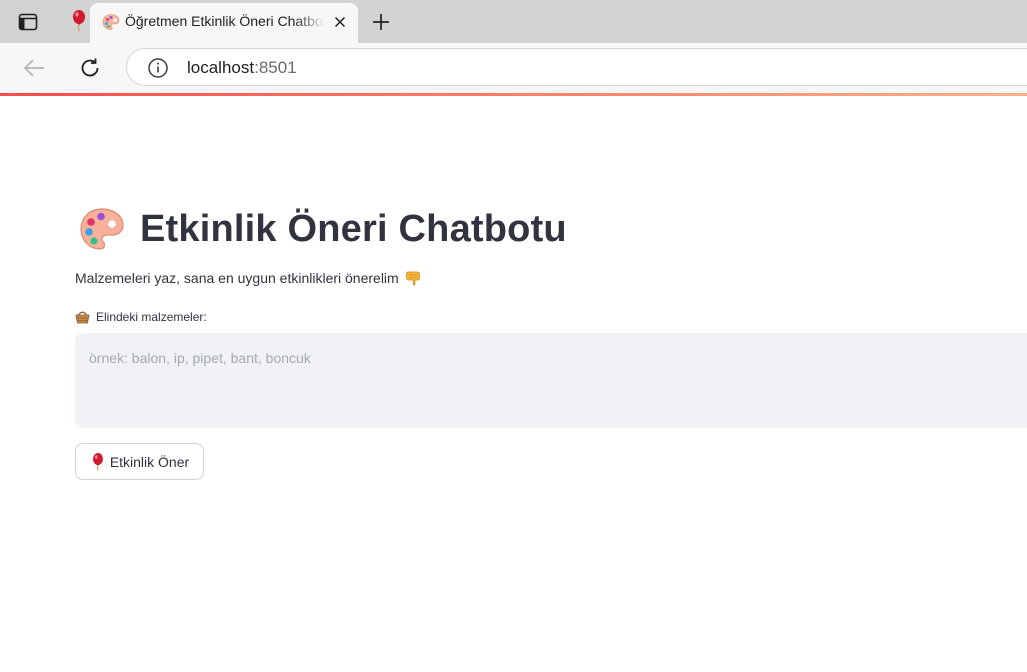 This screenshot has height=672, width=1027. I want to click on address-url: localhost:8501, so click(242, 68).